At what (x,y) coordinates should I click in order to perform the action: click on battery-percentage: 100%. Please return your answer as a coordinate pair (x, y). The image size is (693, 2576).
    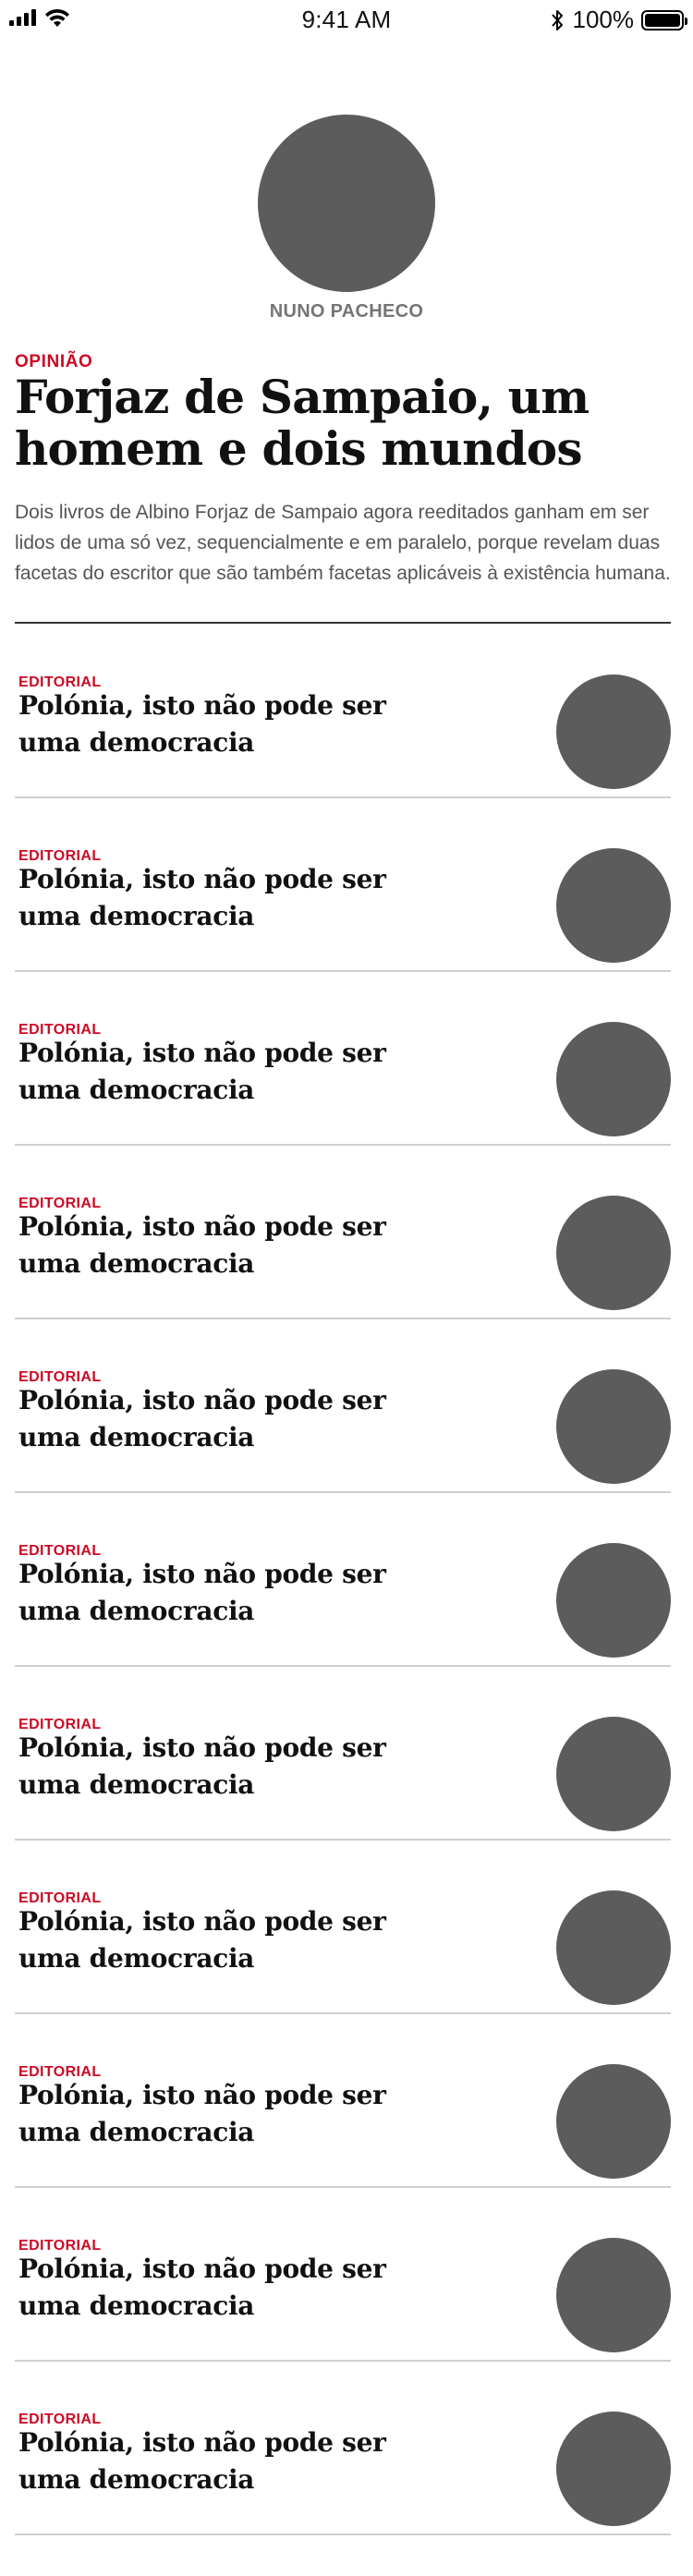
    Looking at the image, I should click on (603, 19).